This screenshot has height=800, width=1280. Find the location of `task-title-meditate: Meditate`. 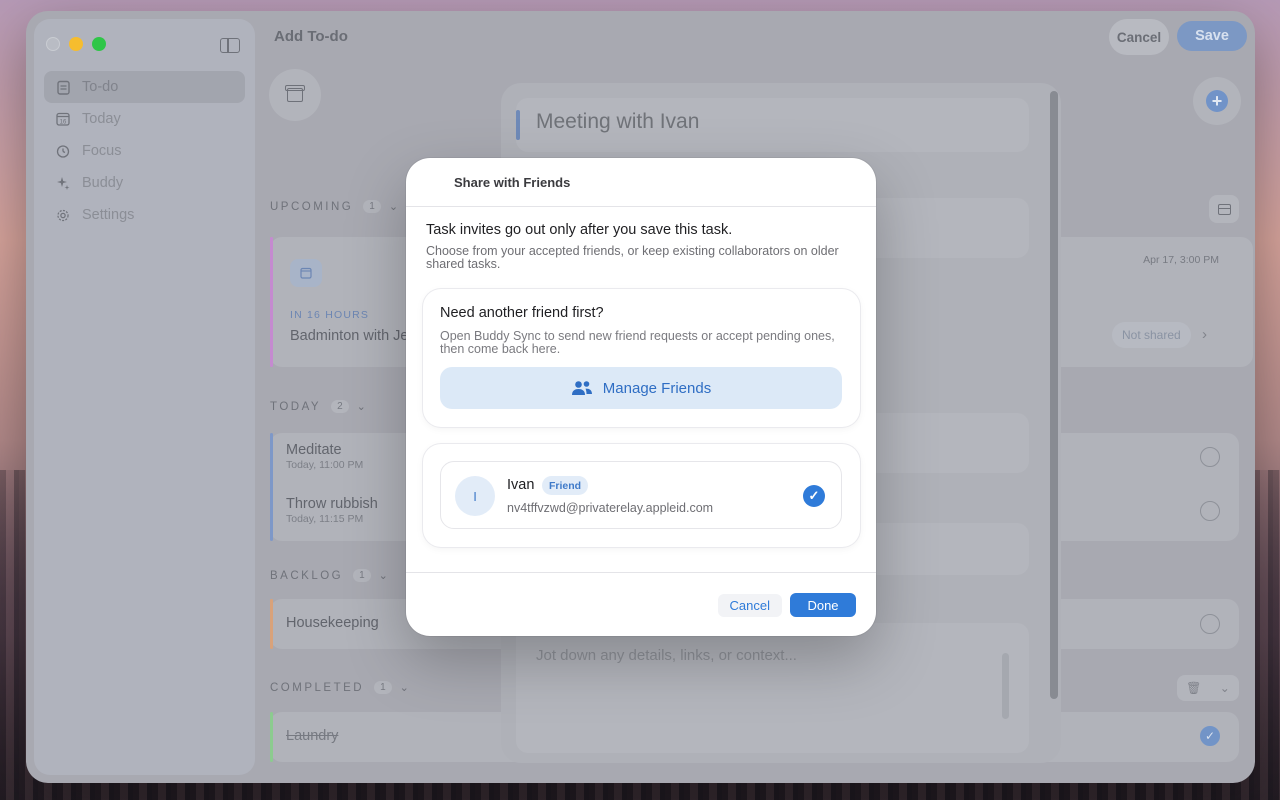

task-title-meditate: Meditate is located at coordinates (314, 450).